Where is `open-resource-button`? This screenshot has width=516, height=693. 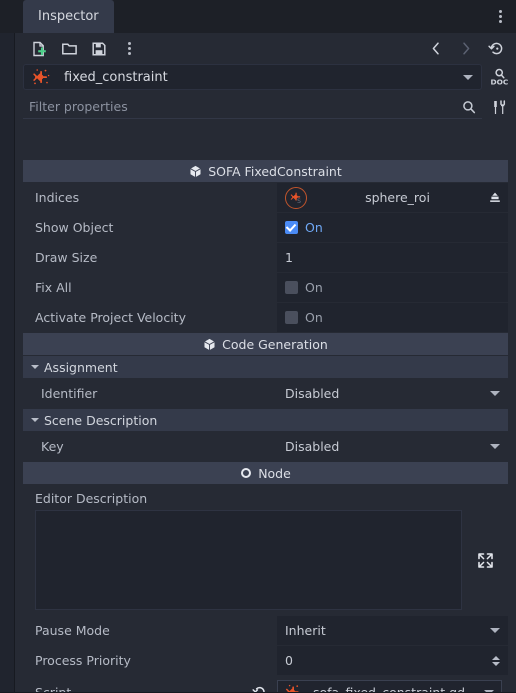 open-resource-button is located at coordinates (69, 49).